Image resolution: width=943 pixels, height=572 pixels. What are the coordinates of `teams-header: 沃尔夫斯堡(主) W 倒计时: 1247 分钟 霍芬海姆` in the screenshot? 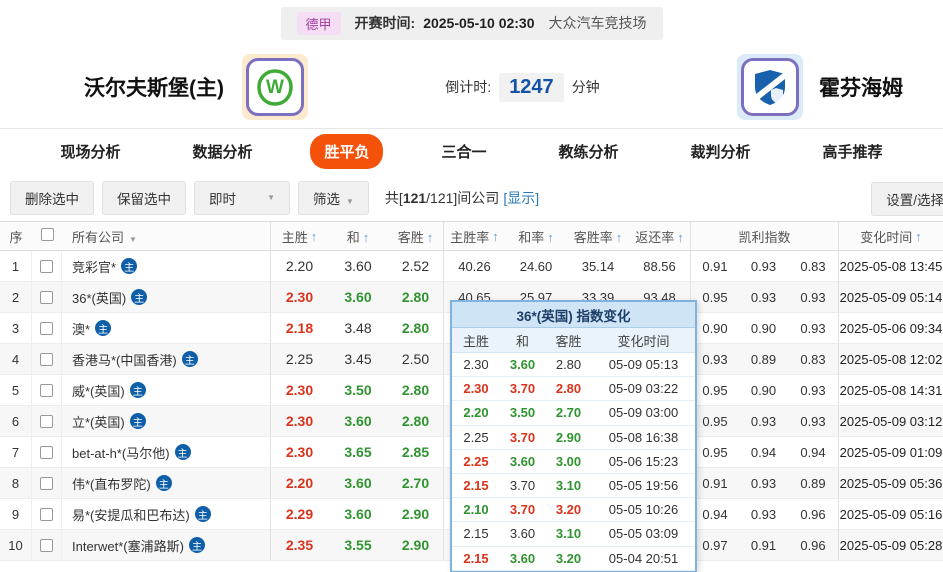 It's located at (471, 87).